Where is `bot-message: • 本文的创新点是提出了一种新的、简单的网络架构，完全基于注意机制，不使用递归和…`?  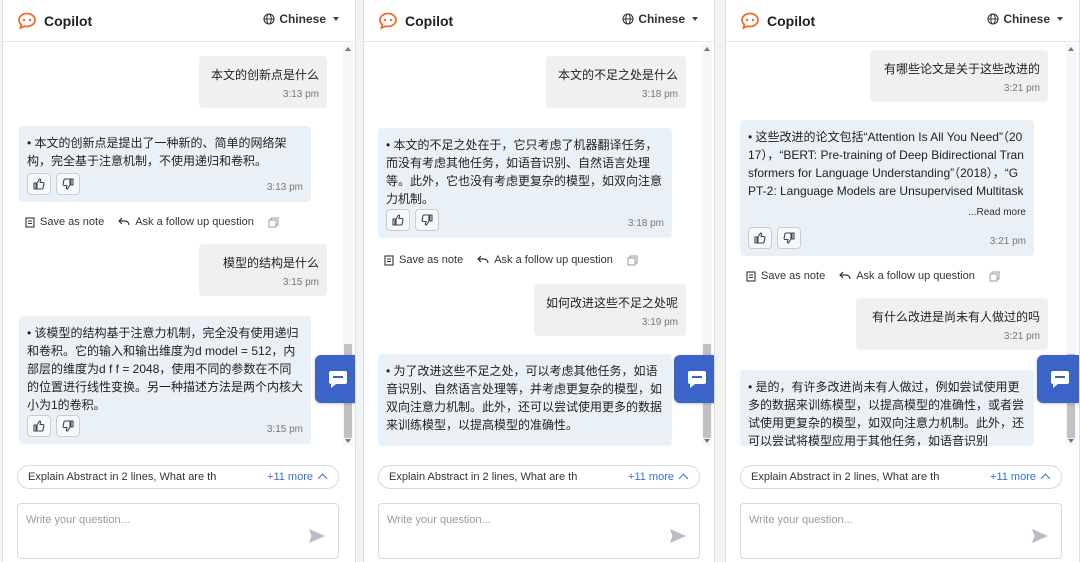 bot-message: • 本文的创新点是提出了一种新的、简单的网络架构，完全基于注意机制，不使用递归和… is located at coordinates (165, 164).